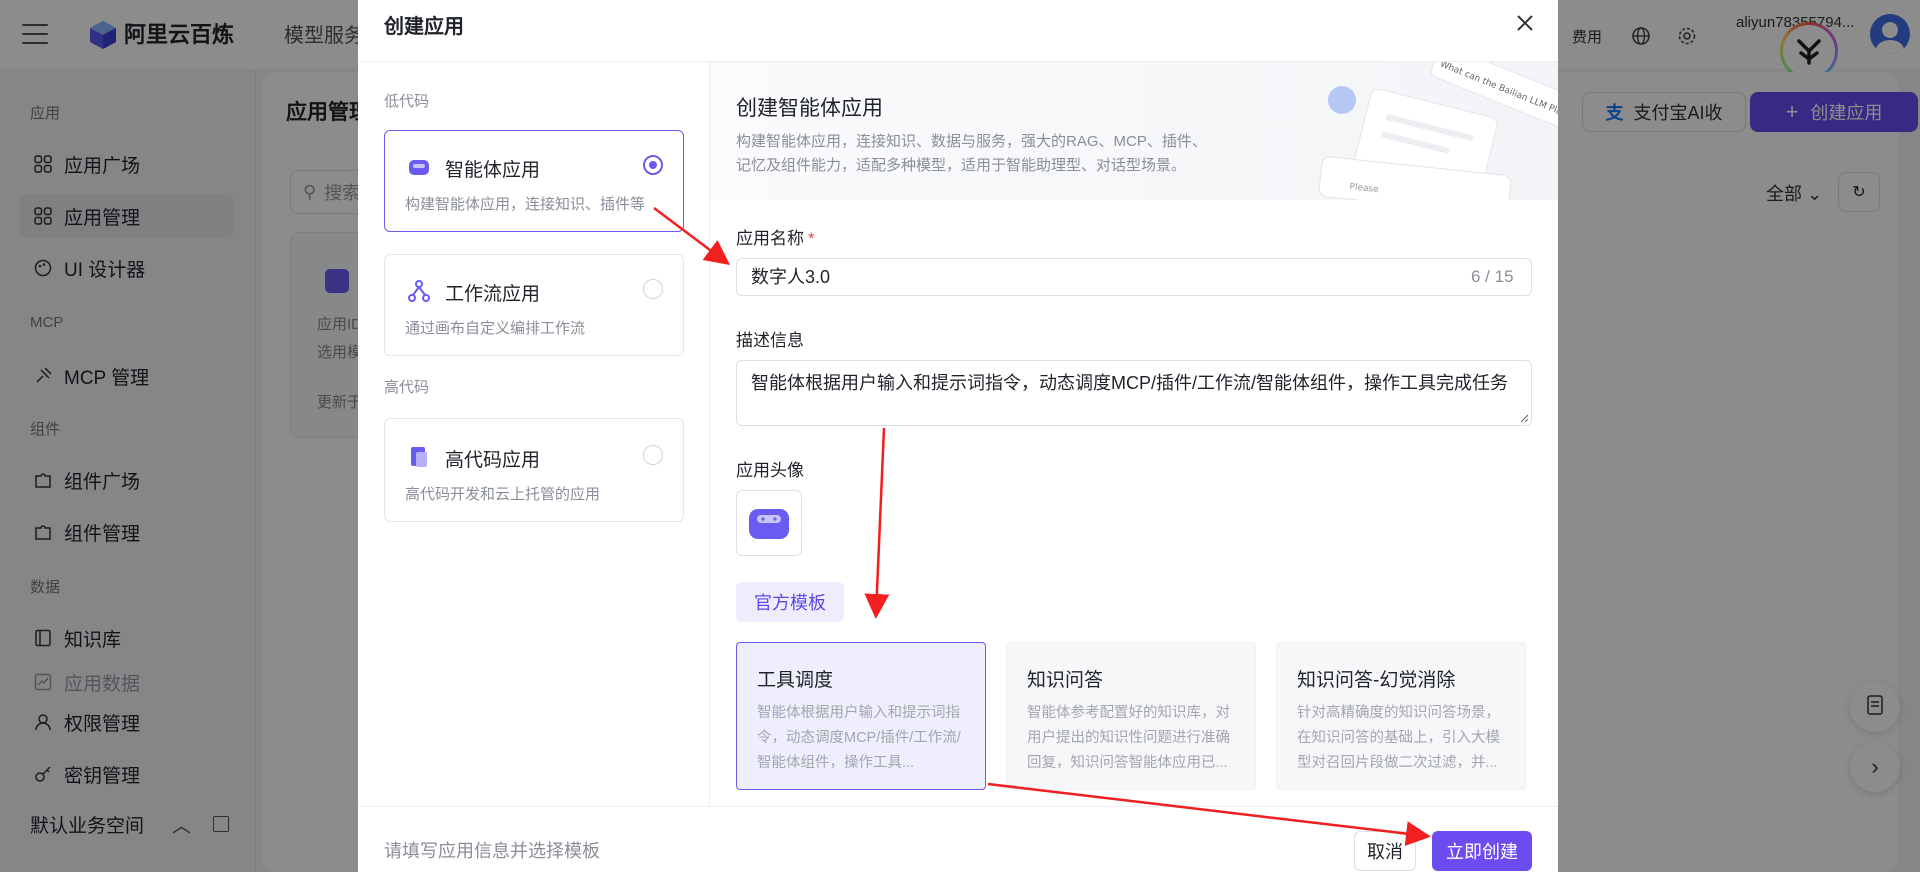 Image resolution: width=1920 pixels, height=872 pixels. What do you see at coordinates (1492, 276) in the screenshot?
I see `char-count: 6 / 15` at bounding box center [1492, 276].